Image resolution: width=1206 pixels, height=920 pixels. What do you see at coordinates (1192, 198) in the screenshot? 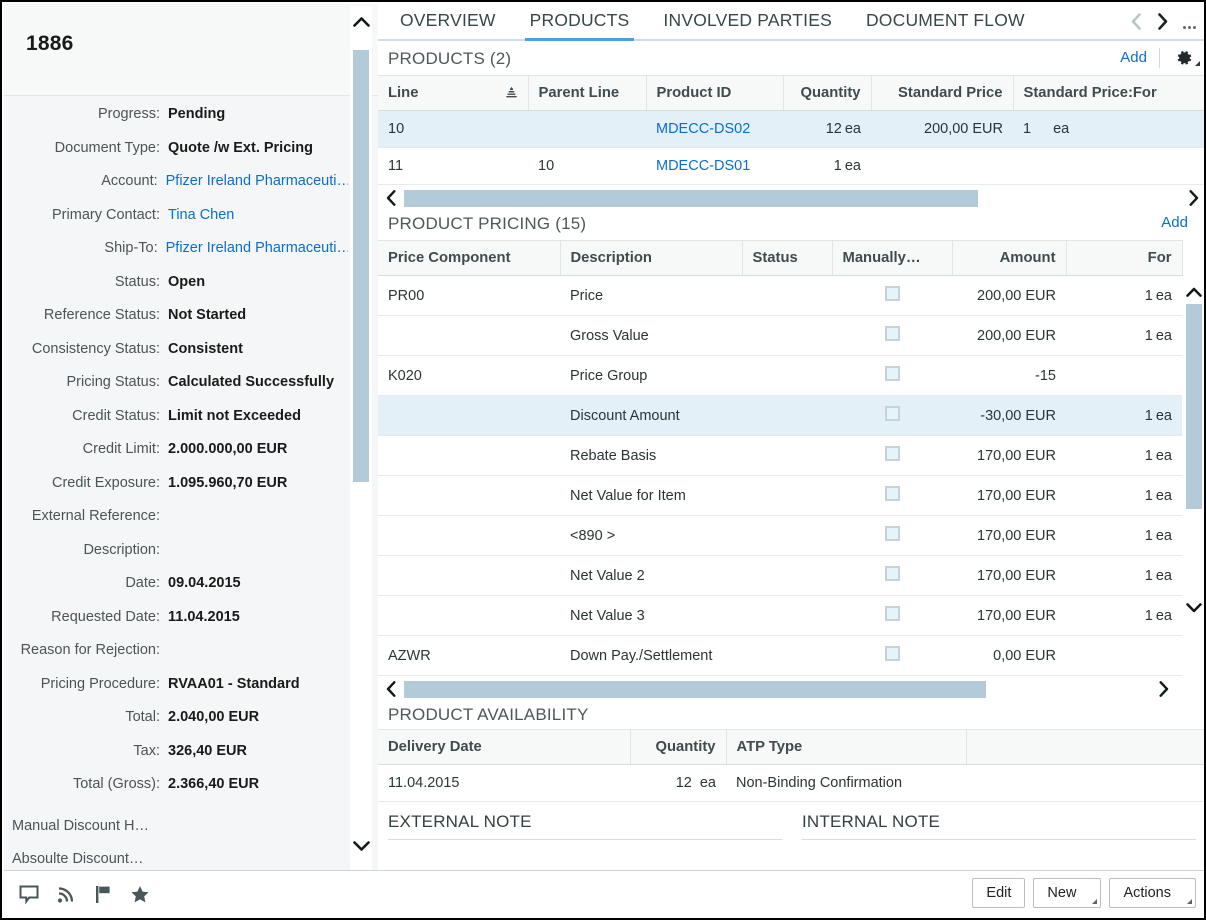
I see `products-scroll-right-button` at bounding box center [1192, 198].